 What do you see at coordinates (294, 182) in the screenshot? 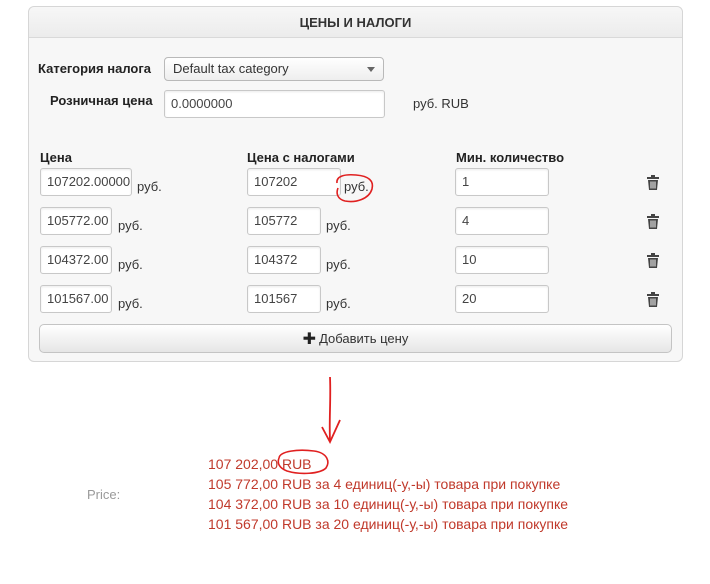
I see `price-with-tax-input: 107202` at bounding box center [294, 182].